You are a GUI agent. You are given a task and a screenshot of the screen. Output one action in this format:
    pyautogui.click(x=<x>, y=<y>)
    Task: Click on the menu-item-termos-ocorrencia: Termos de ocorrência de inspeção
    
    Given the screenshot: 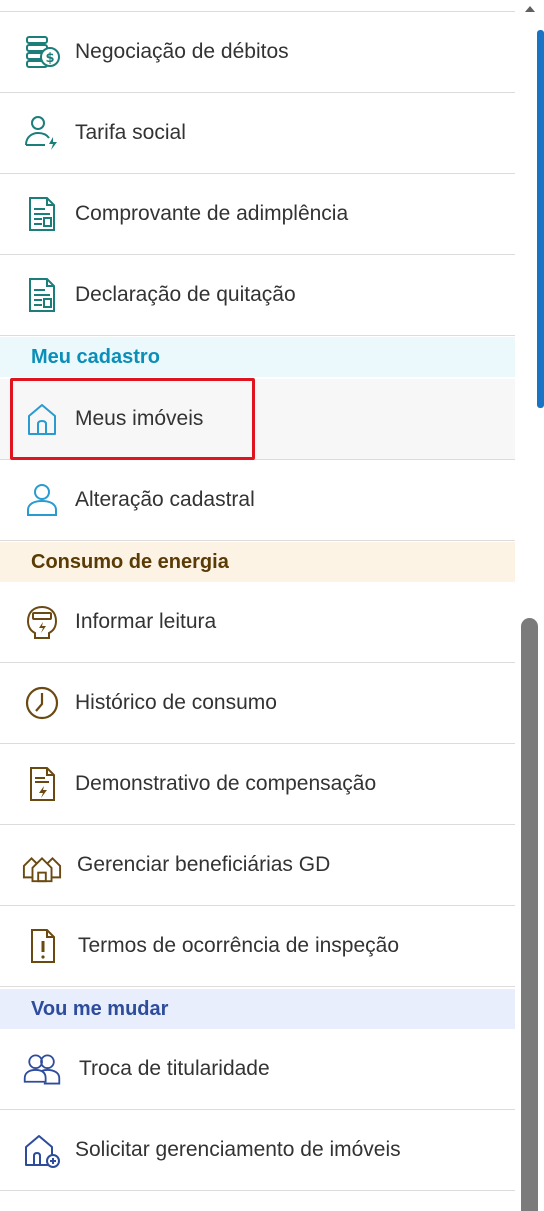 What is the action you would take?
    pyautogui.click(x=257, y=946)
    